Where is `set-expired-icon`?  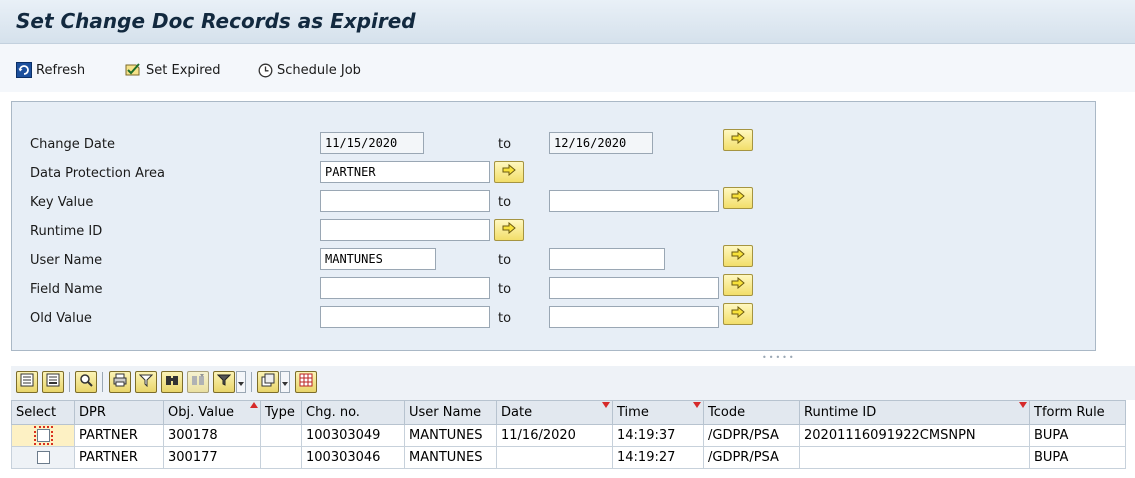 set-expired-icon is located at coordinates (133, 70).